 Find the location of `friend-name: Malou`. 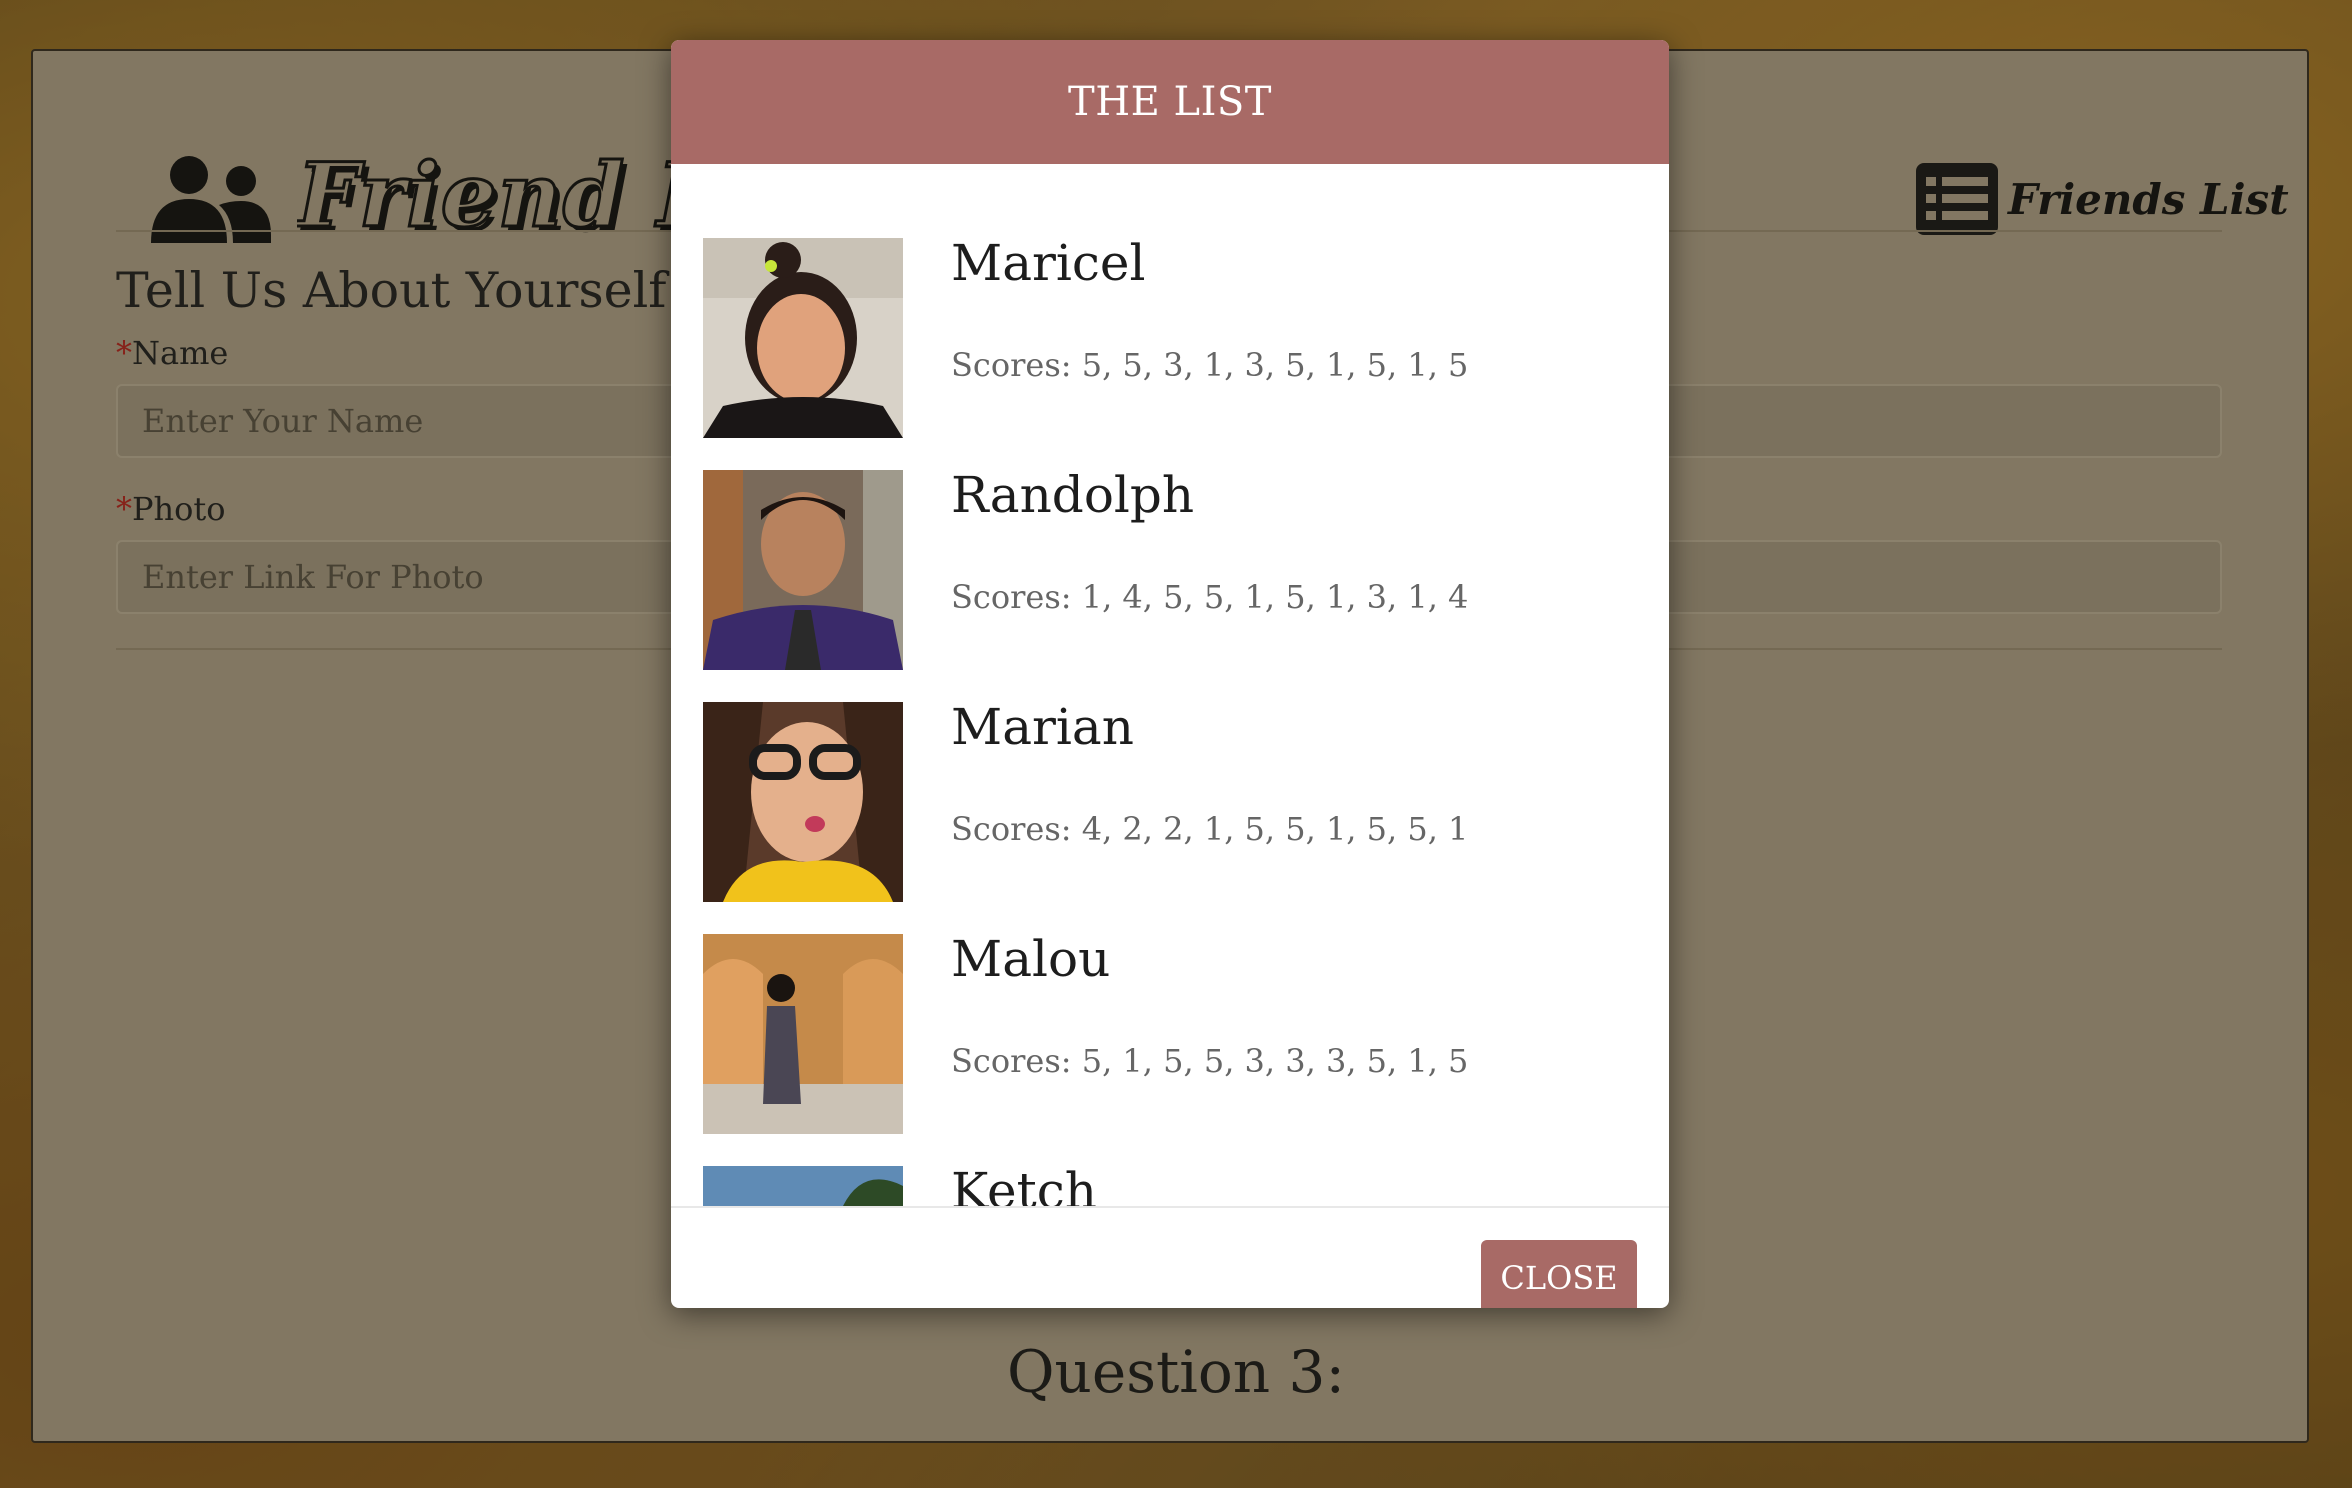

friend-name: Malou is located at coordinates (1031, 959).